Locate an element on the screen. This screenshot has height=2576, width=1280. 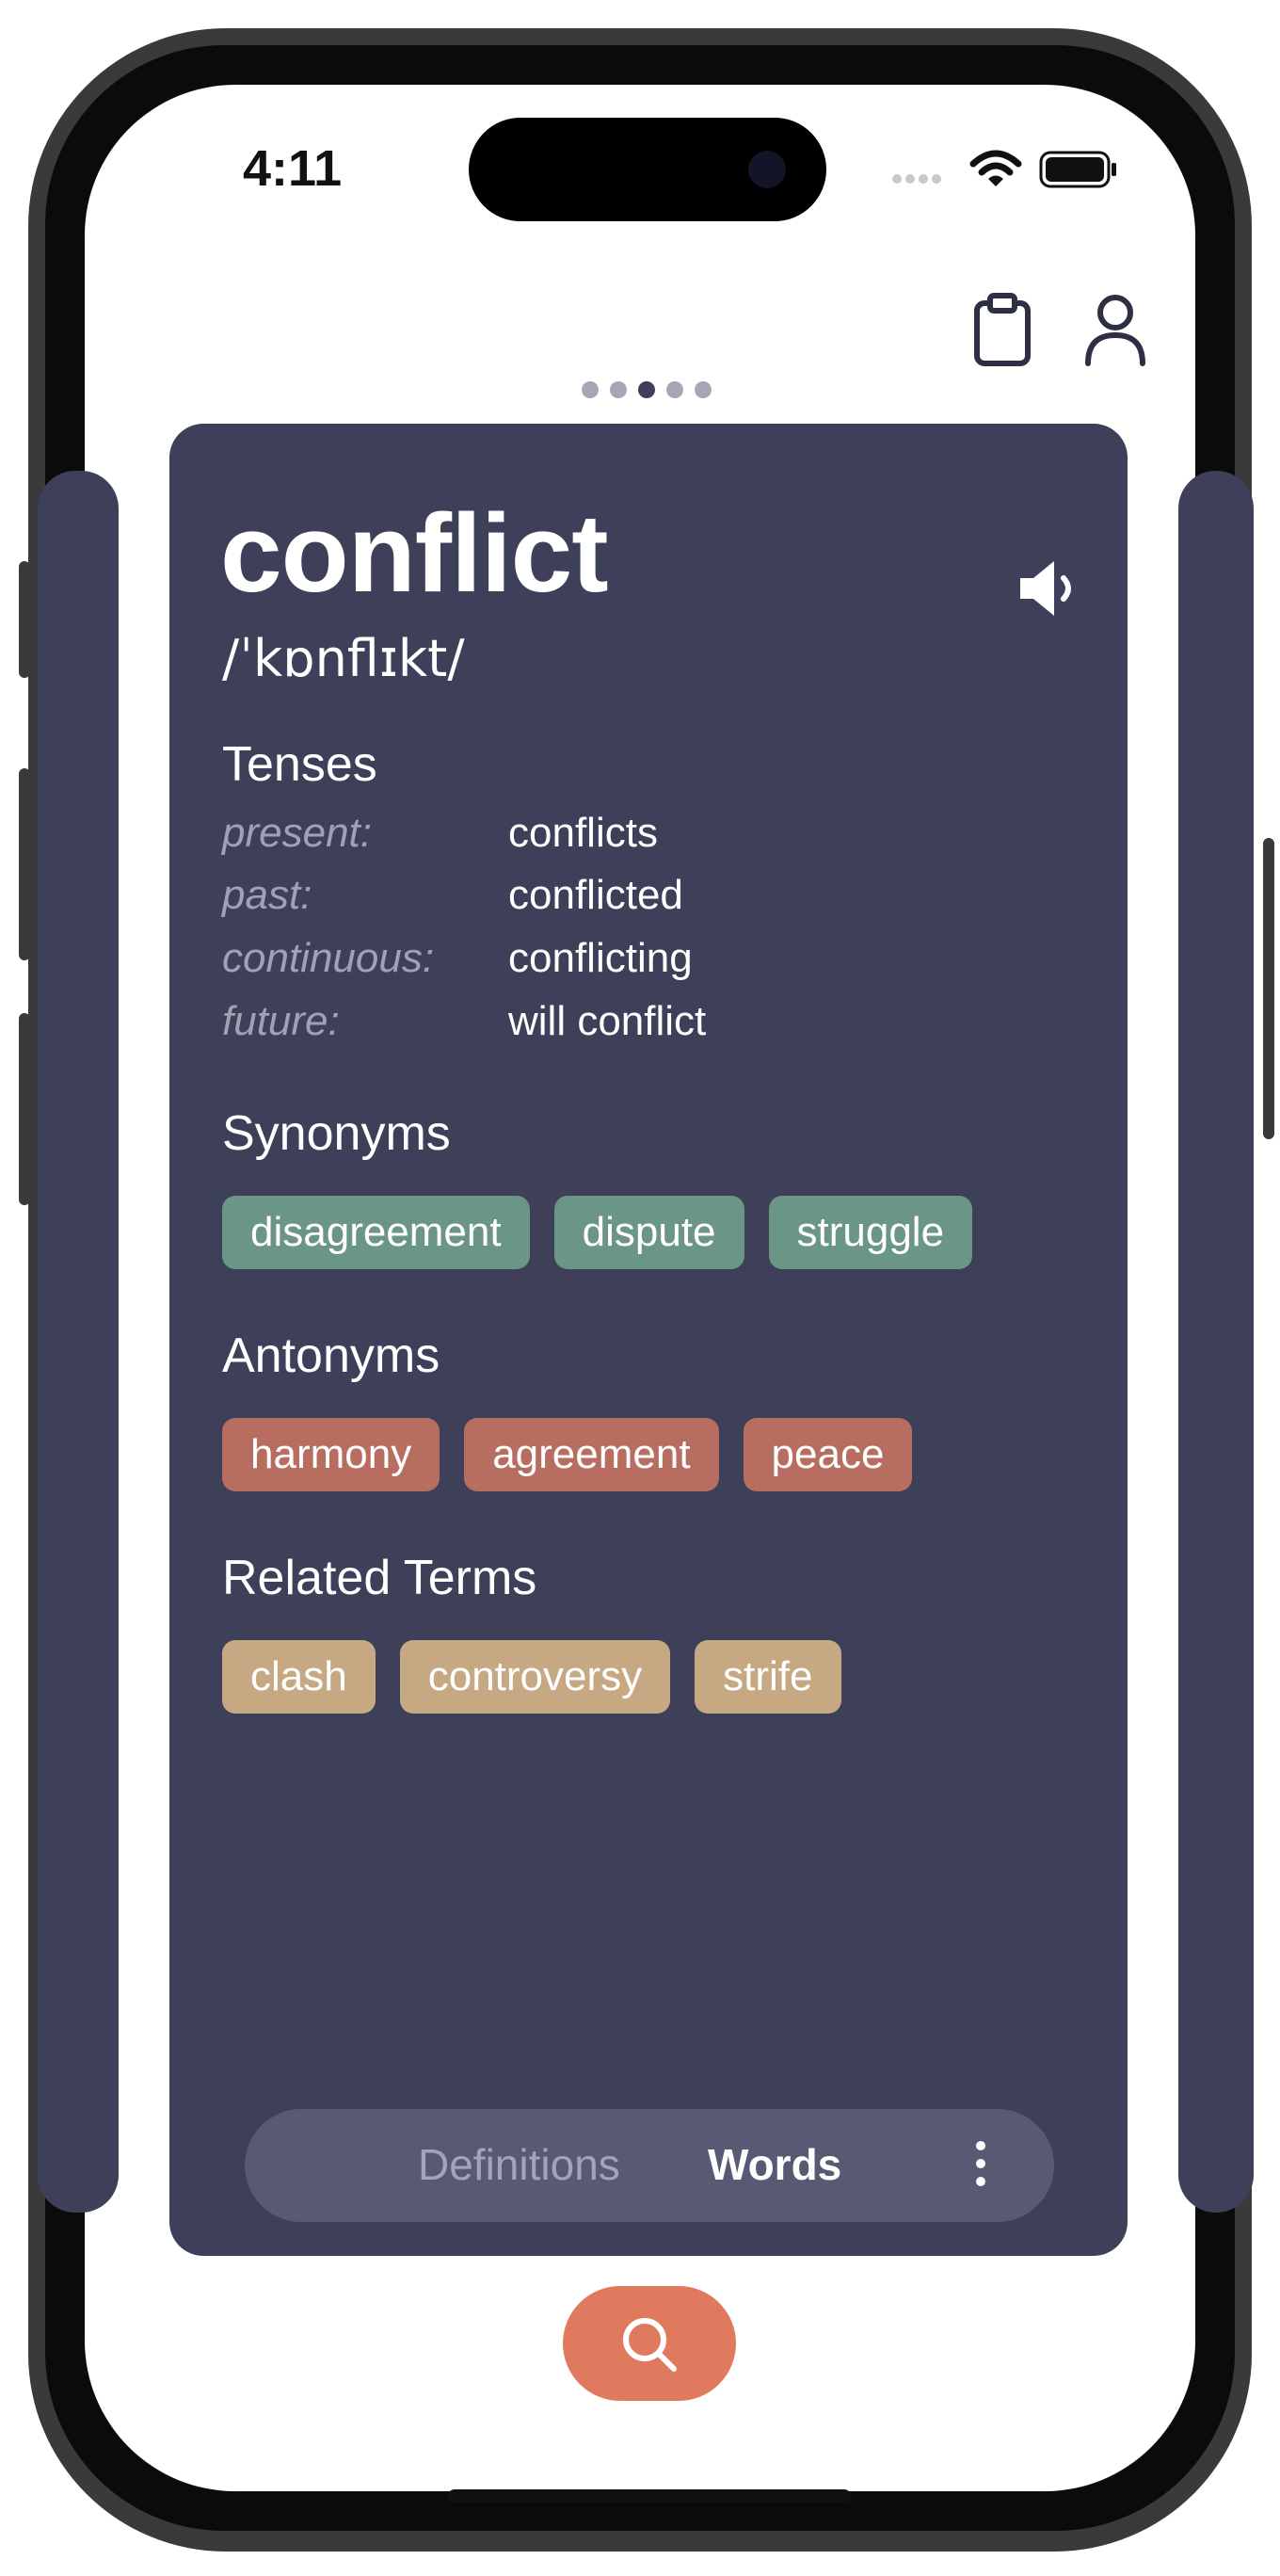
synonym-chip: dispute is located at coordinates (648, 1232).